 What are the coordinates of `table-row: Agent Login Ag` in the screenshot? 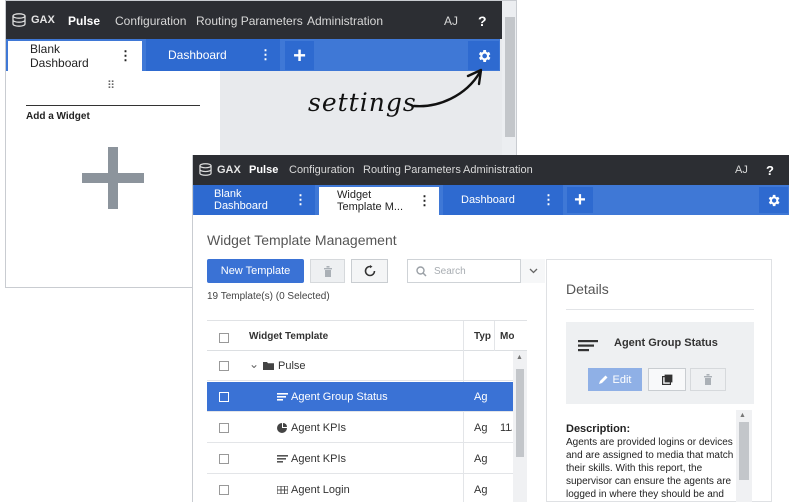 It's located at (360, 488).